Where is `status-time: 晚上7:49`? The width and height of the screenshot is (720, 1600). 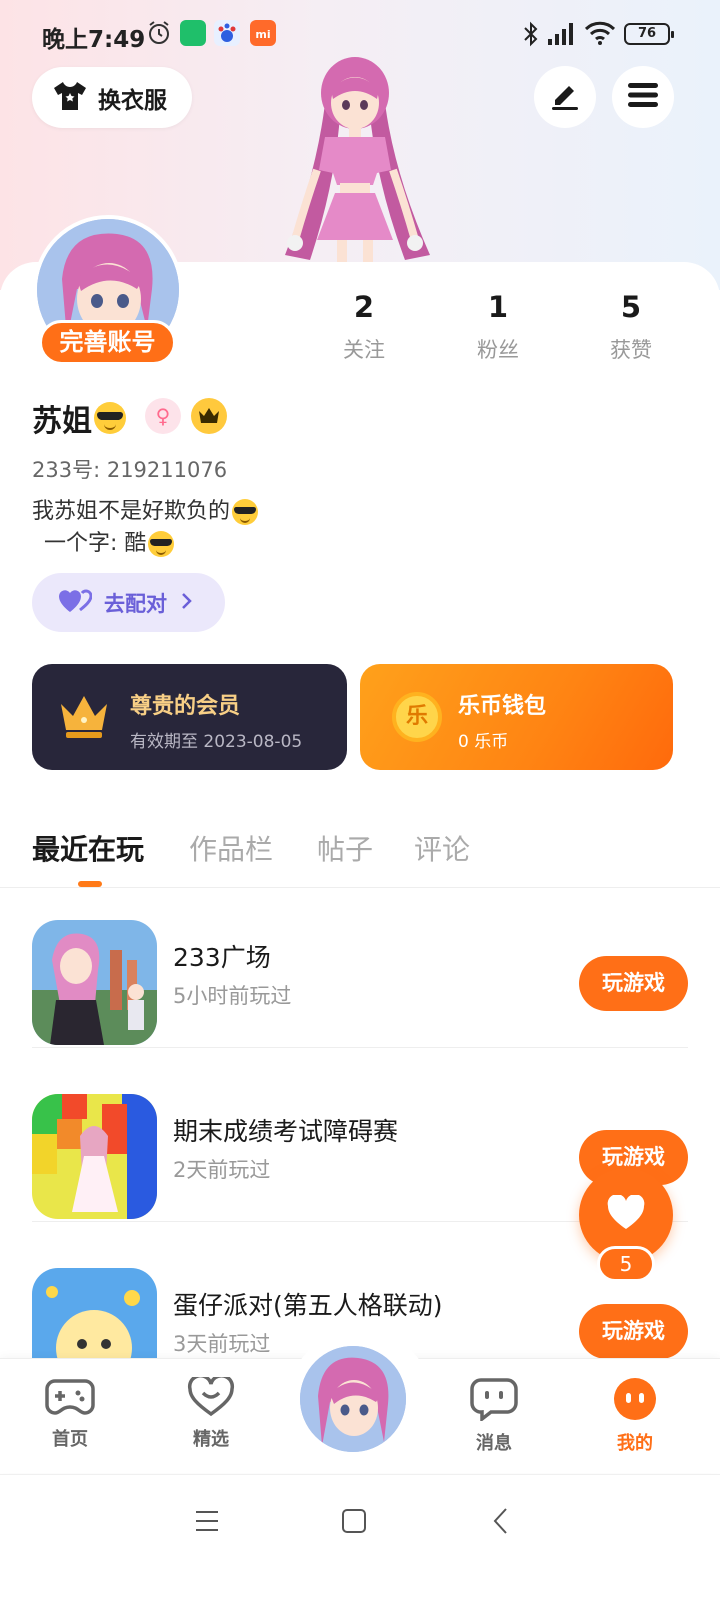 status-time: 晚上7:49 is located at coordinates (94, 40).